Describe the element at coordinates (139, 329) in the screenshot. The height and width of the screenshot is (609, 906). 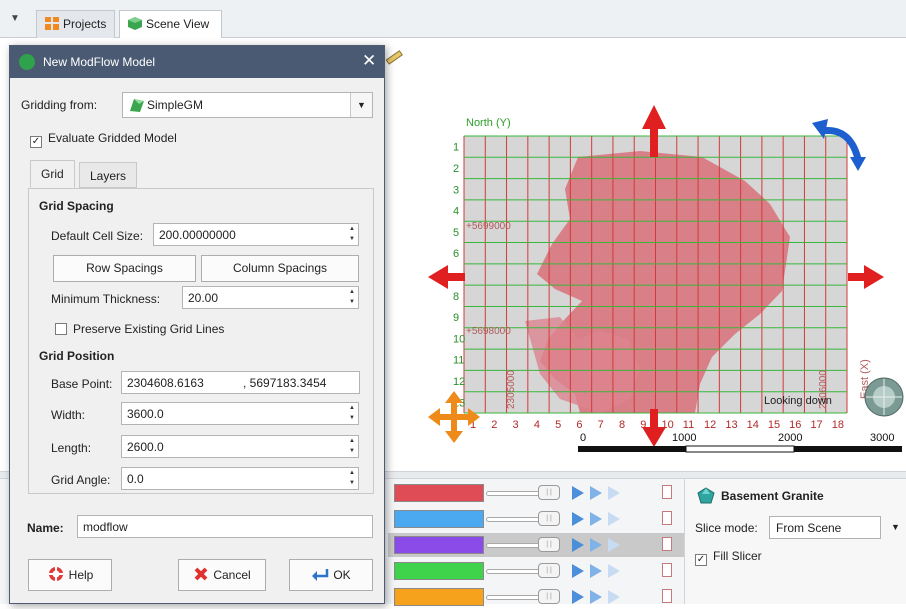
I see `preserve-grid-lines-checkbox: Preserve Existing Grid Lines` at that location.